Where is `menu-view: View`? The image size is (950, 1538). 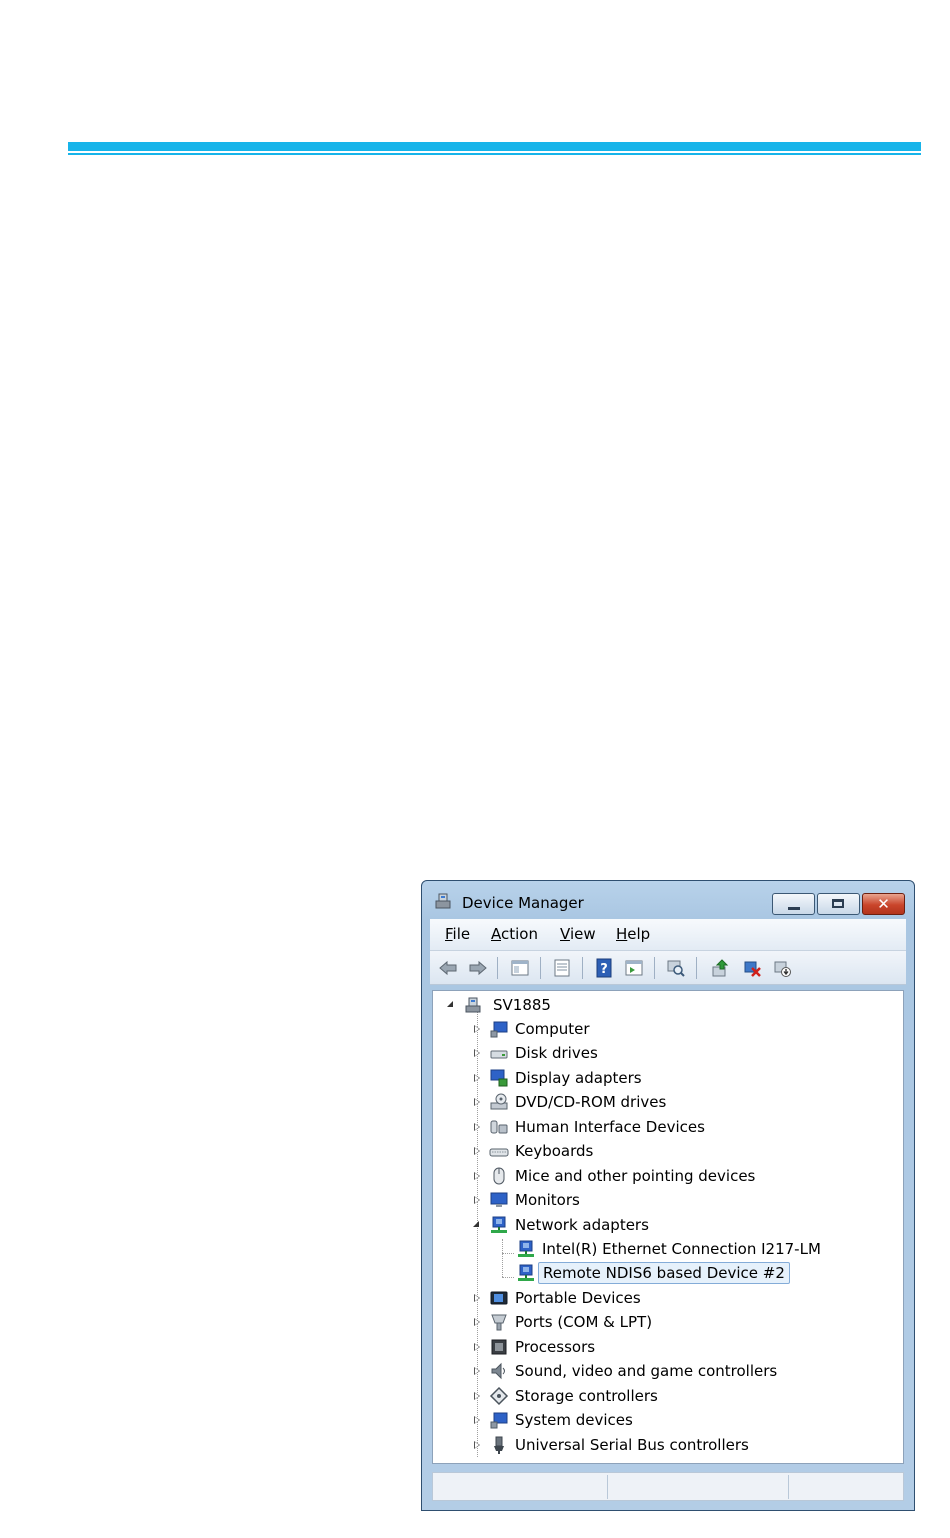 menu-view: View is located at coordinates (578, 934).